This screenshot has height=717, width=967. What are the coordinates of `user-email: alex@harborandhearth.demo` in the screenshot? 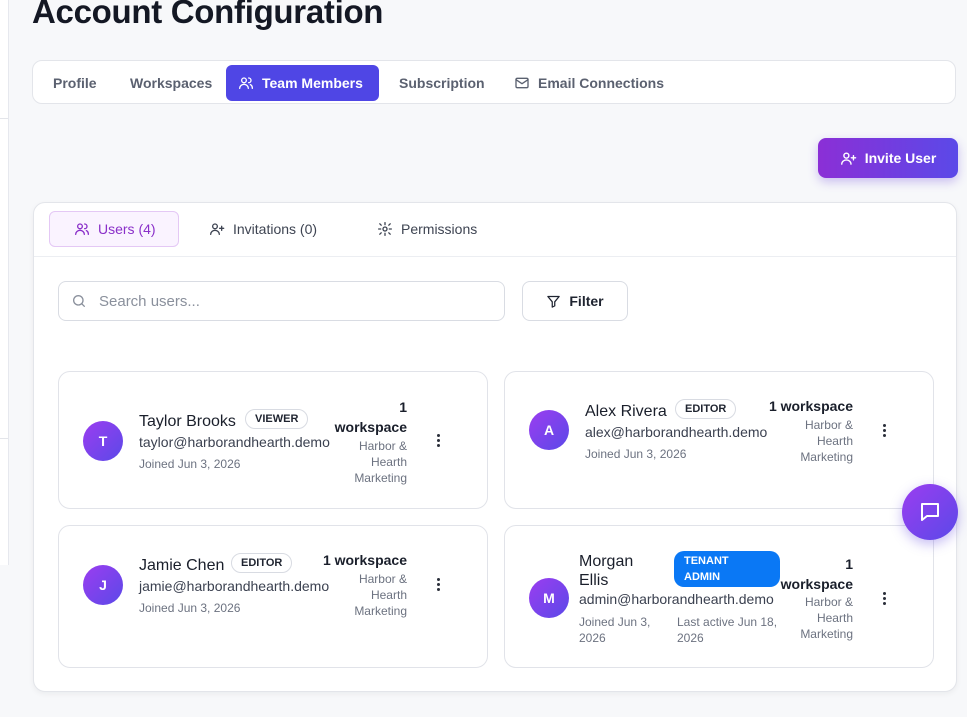 It's located at (676, 432).